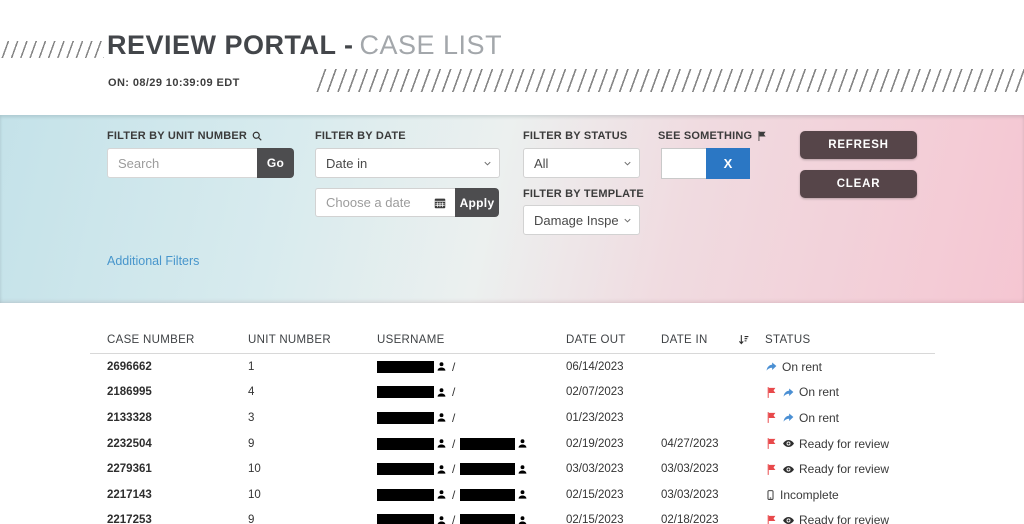 This screenshot has width=1024, height=524. Describe the element at coordinates (728, 163) in the screenshot. I see `see-something-toggle-on: X` at that location.